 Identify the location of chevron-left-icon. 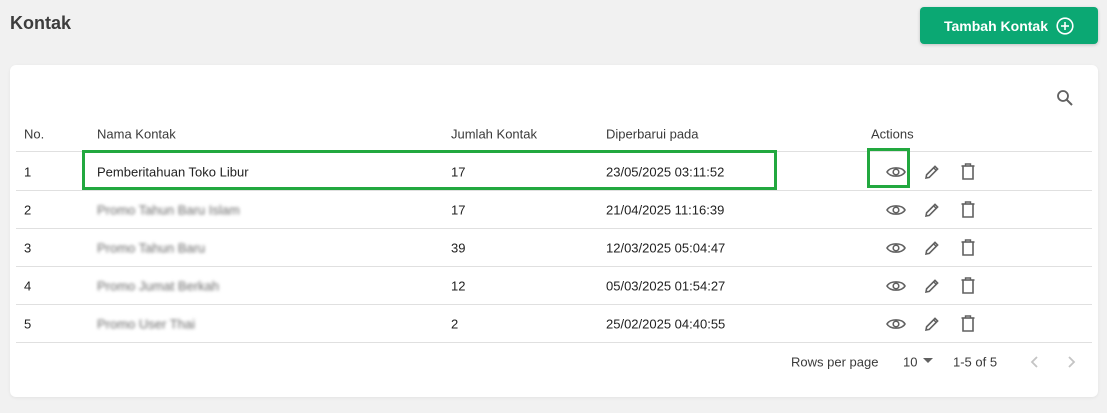
(1035, 362).